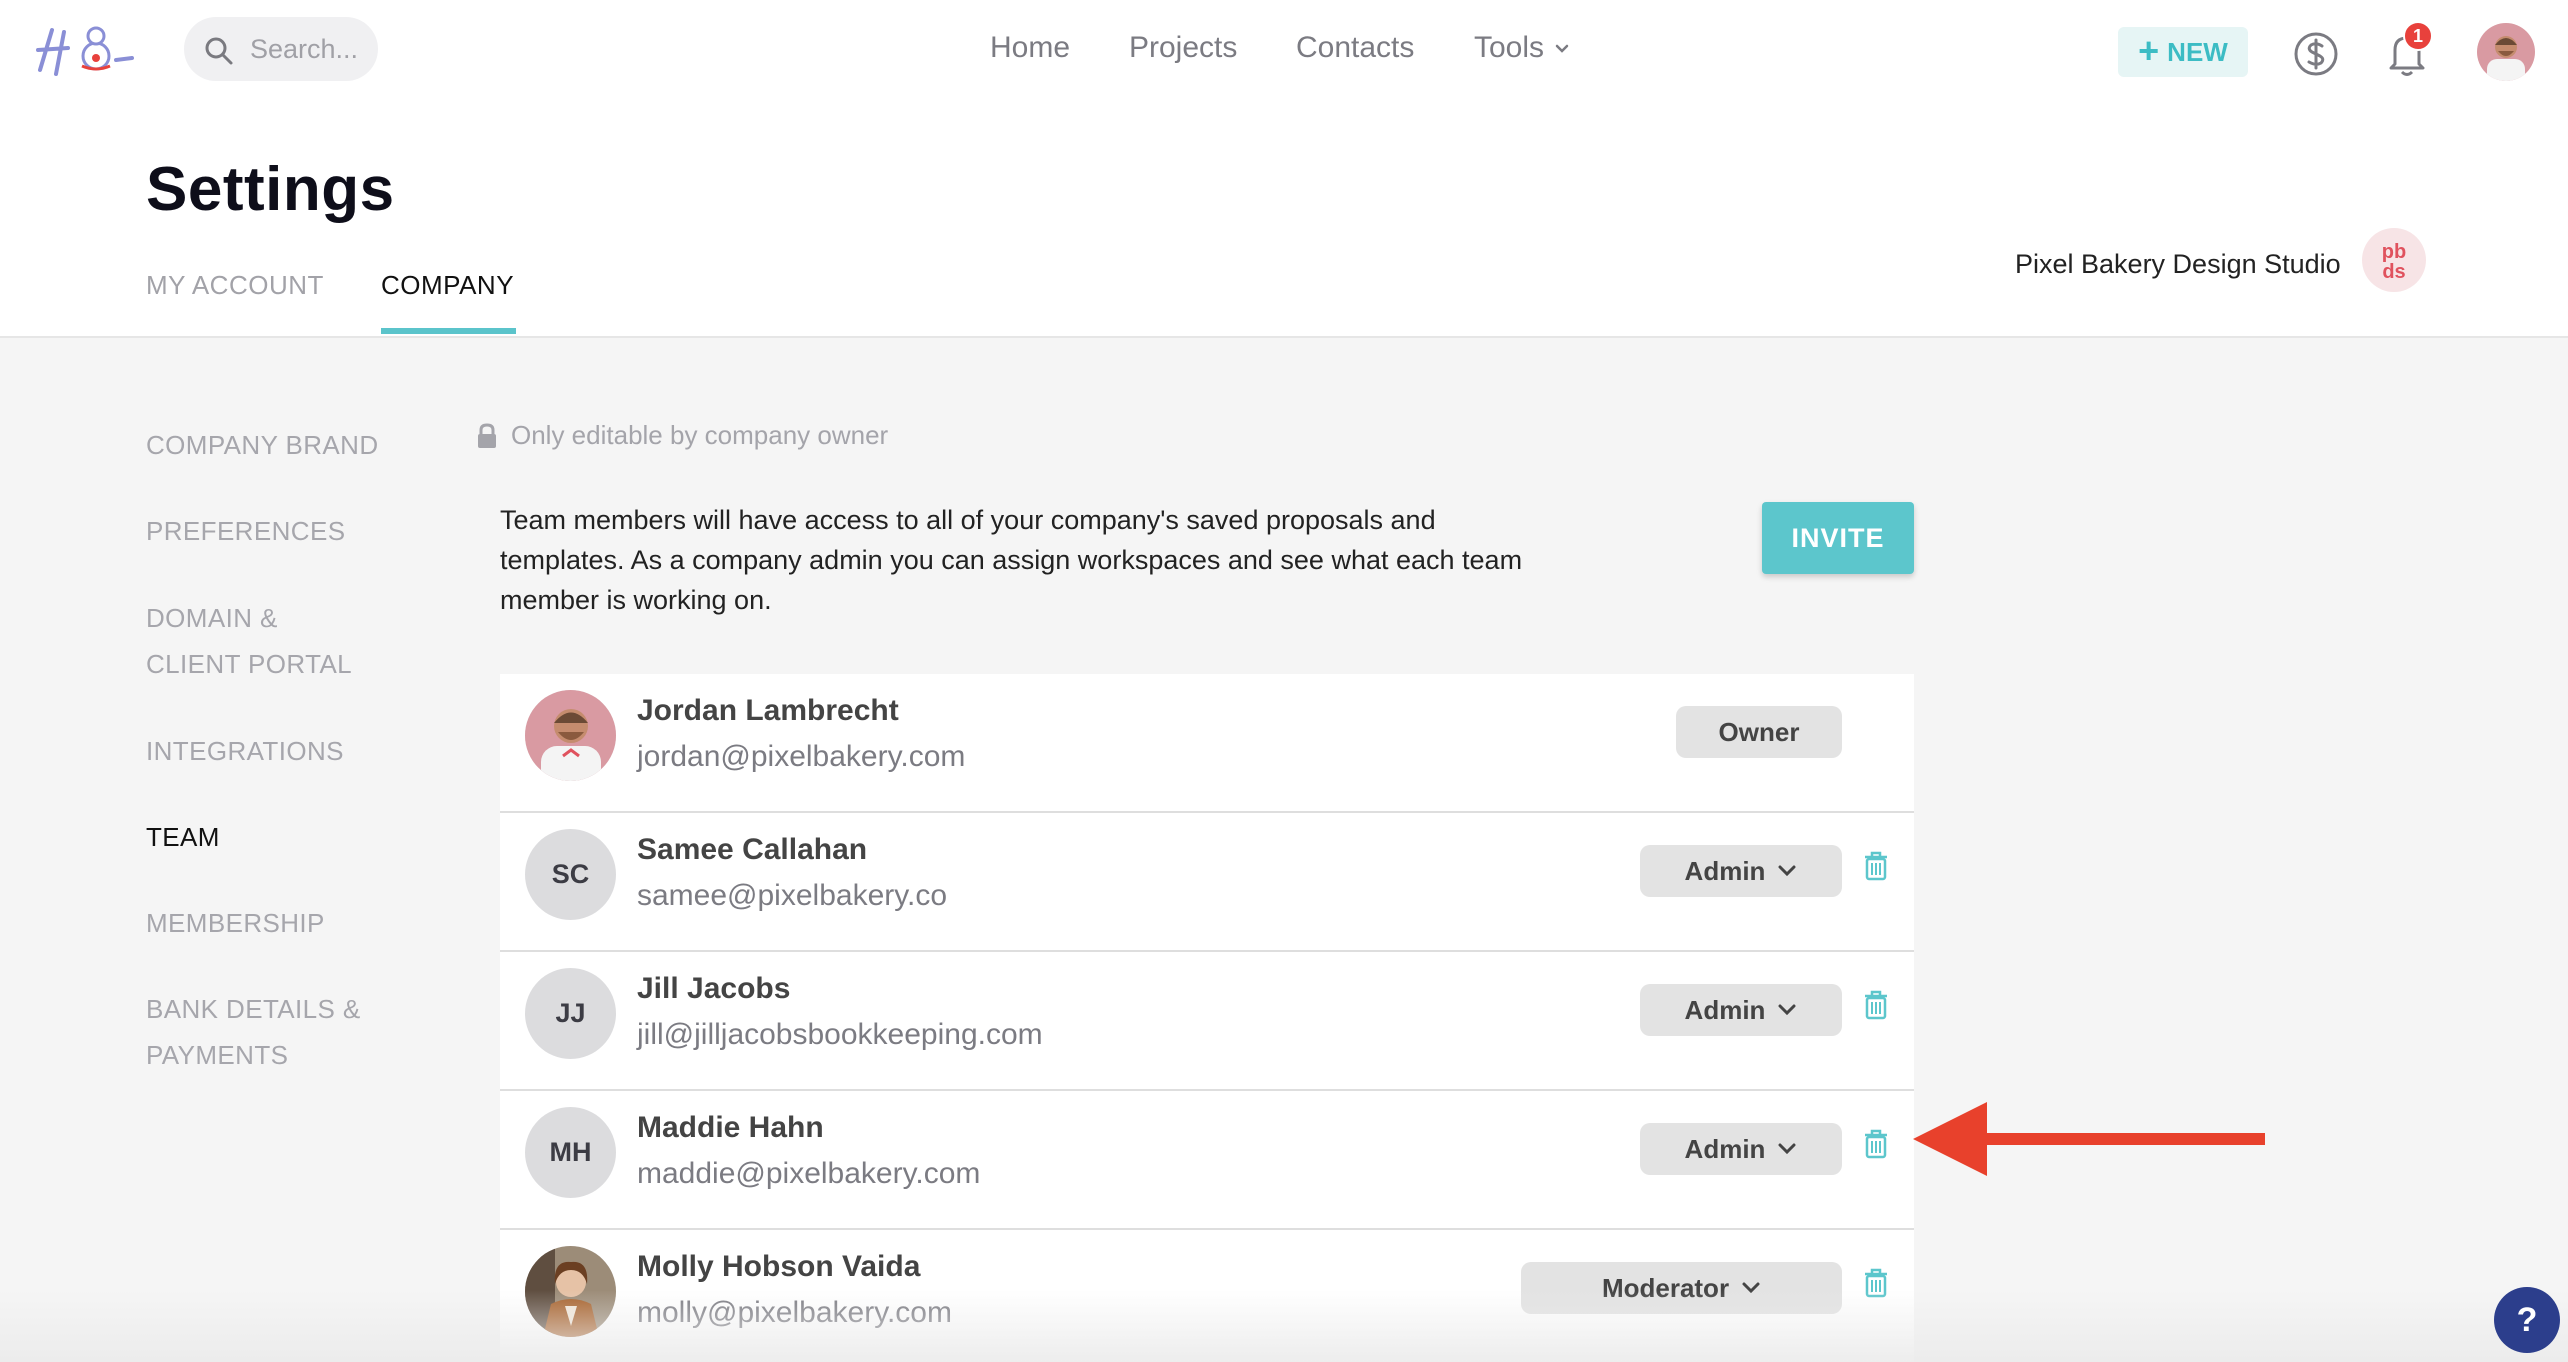 Image resolution: width=2568 pixels, height=1362 pixels. Describe the element at coordinates (2527, 1320) in the screenshot. I see `help-button: ?` at that location.